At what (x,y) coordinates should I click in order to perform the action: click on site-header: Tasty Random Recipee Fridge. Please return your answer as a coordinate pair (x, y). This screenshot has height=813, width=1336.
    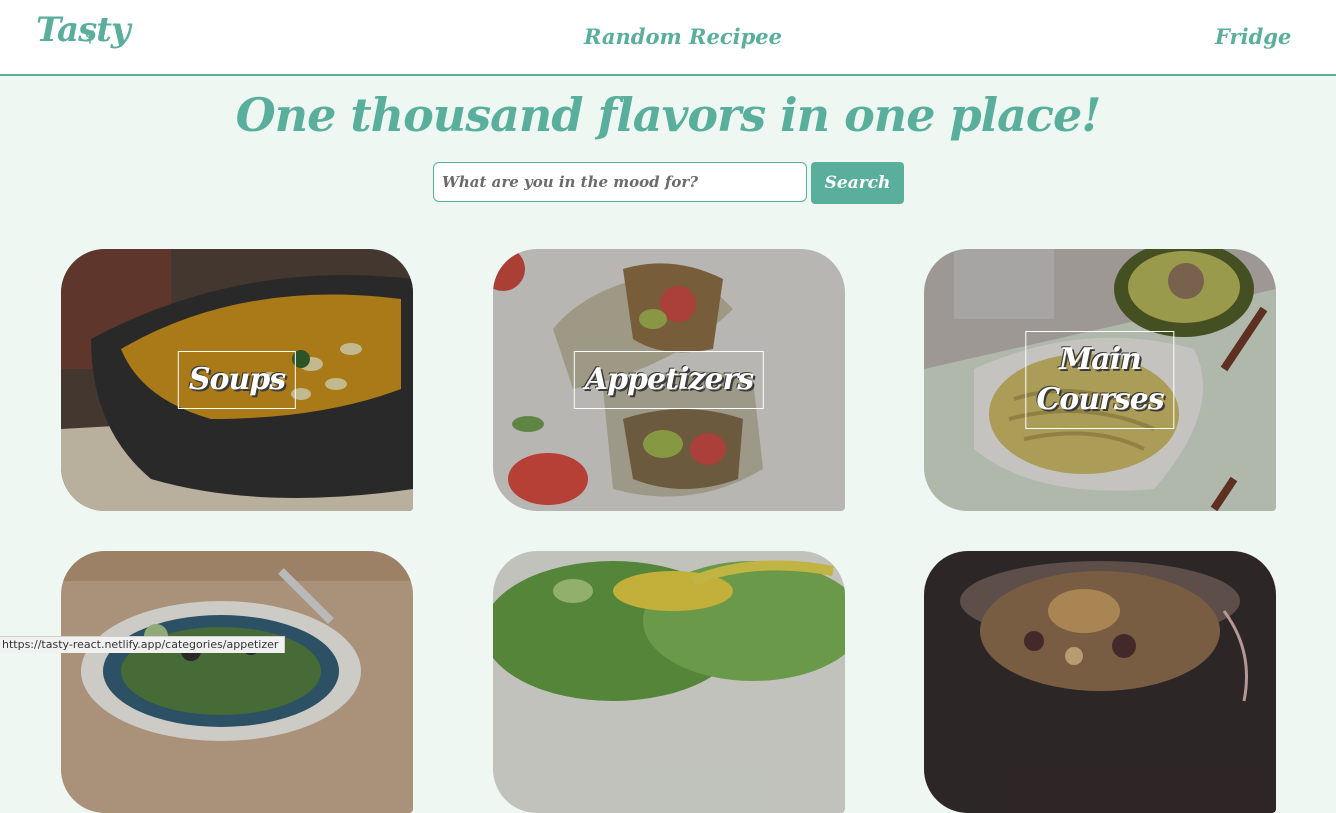
    Looking at the image, I should click on (668, 38).